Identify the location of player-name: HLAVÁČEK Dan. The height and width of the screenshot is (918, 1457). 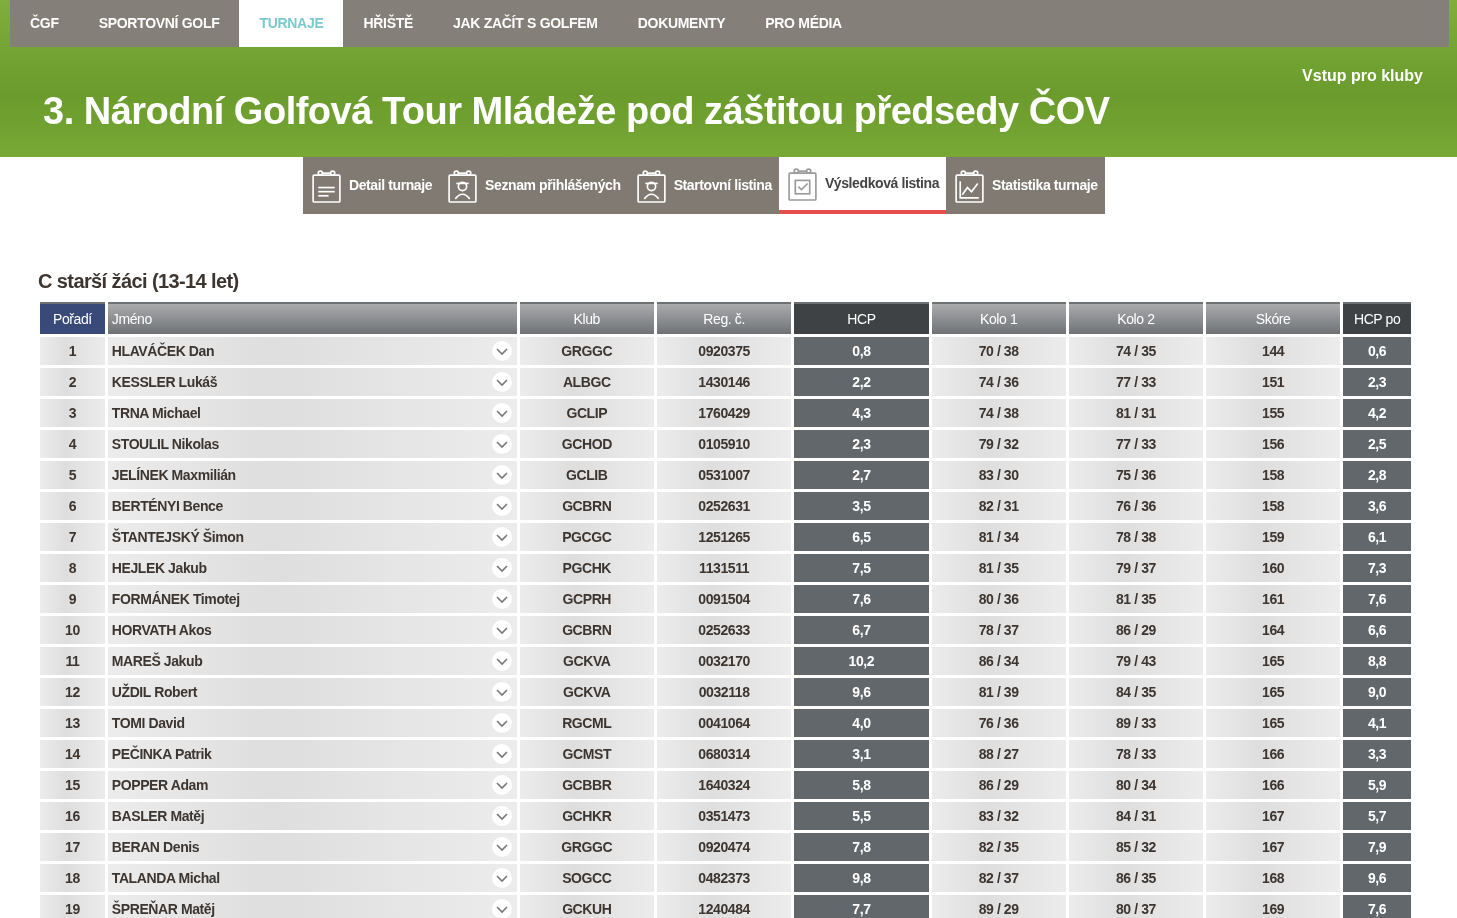
(163, 350).